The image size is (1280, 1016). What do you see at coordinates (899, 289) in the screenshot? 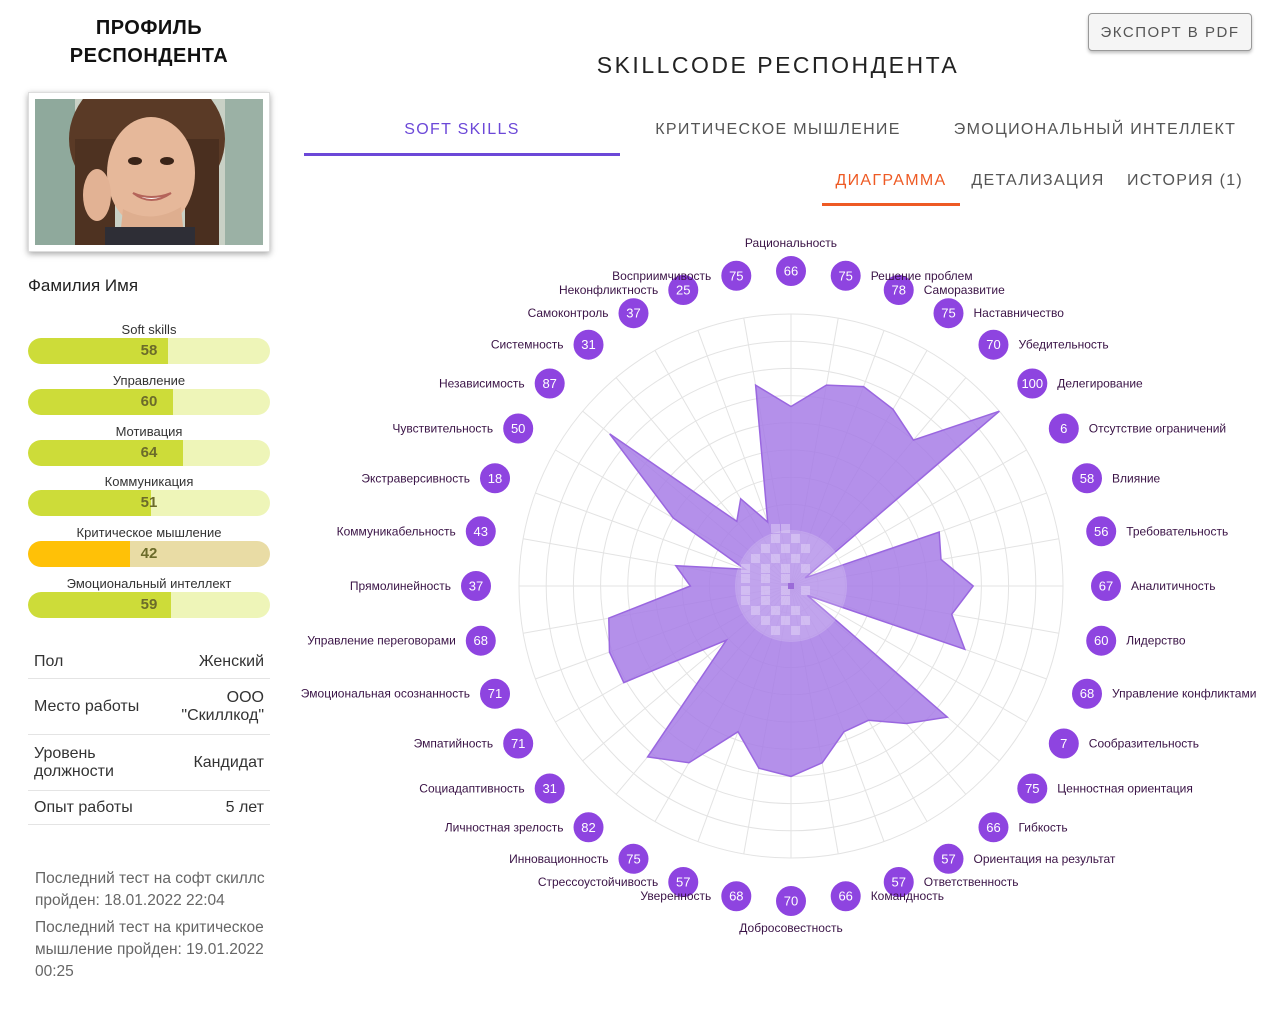
I see `value-badge-text: 78` at bounding box center [899, 289].